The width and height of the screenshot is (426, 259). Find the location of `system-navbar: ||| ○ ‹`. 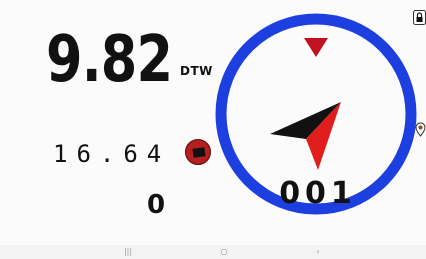

system-navbar: ||| ○ ‹ is located at coordinates (213, 252).